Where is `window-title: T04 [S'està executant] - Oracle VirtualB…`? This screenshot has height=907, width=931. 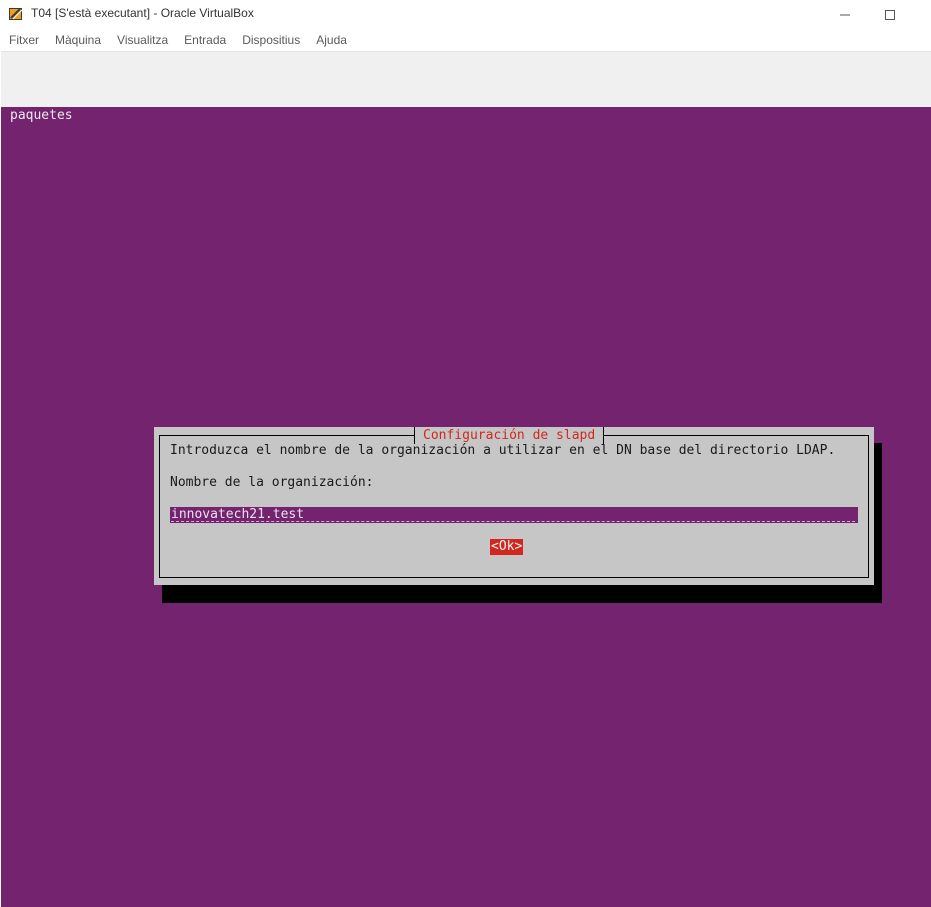
window-title: T04 [S'està executant] - Oracle VirtualB… is located at coordinates (142, 13).